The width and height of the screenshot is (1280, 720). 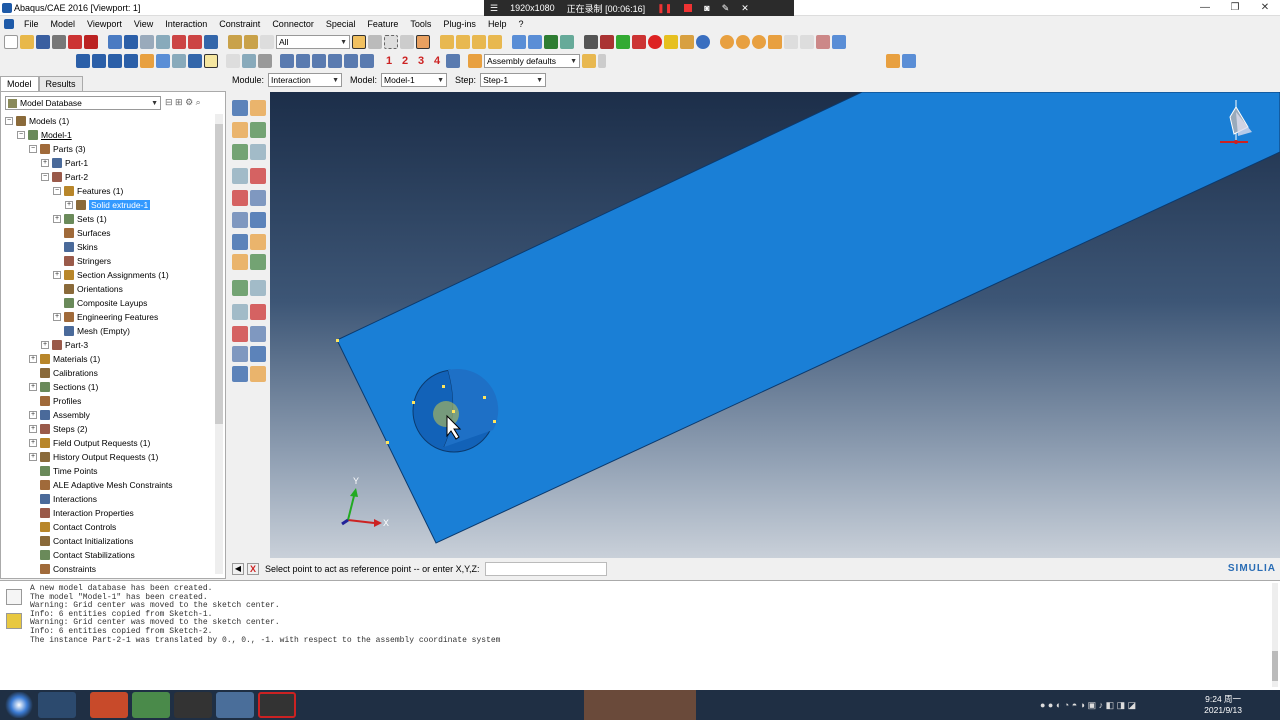 I want to click on iso-view-icon, so click(x=447, y=42).